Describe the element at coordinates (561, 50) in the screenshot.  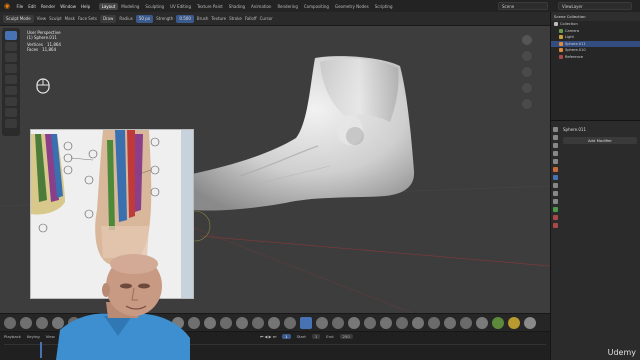
I see `mesh-icon` at that location.